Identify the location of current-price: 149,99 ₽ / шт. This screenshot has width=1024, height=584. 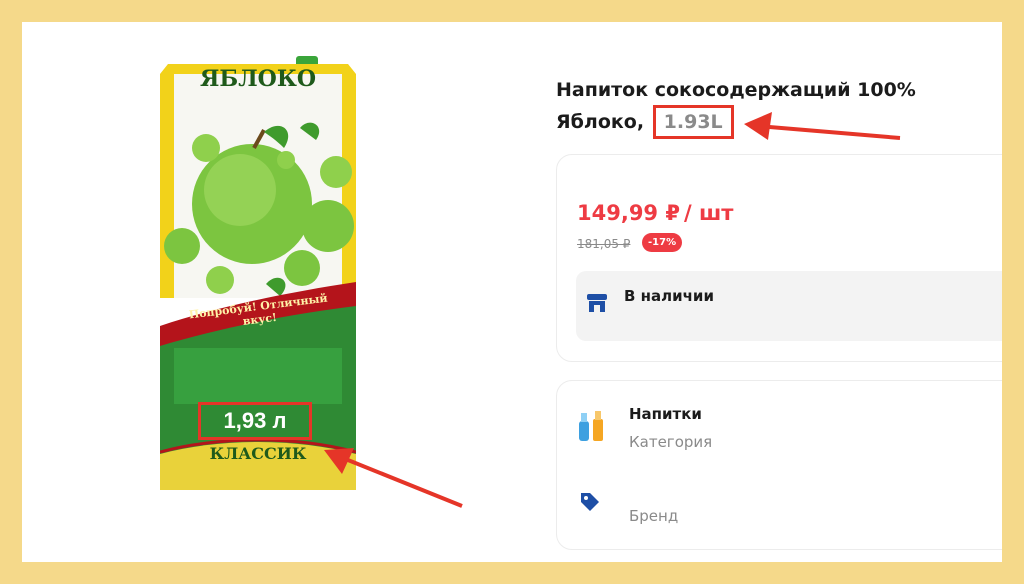
(655, 213).